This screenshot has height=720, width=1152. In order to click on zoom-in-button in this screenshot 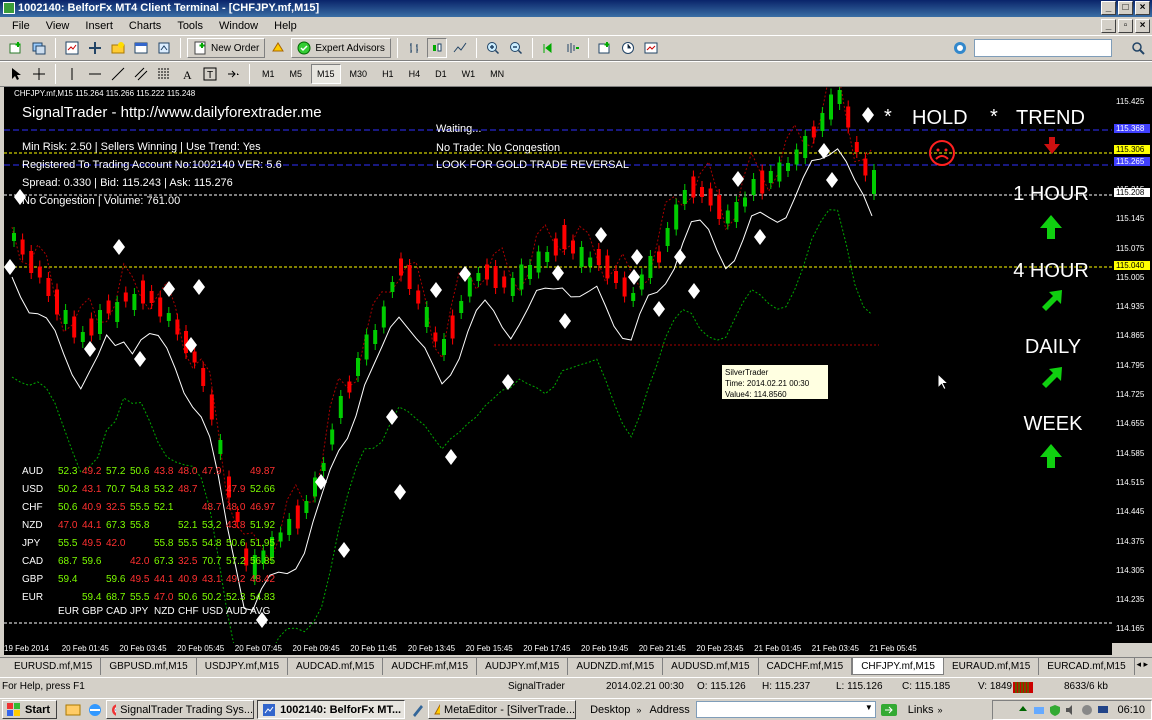, I will do `click(493, 48)`.